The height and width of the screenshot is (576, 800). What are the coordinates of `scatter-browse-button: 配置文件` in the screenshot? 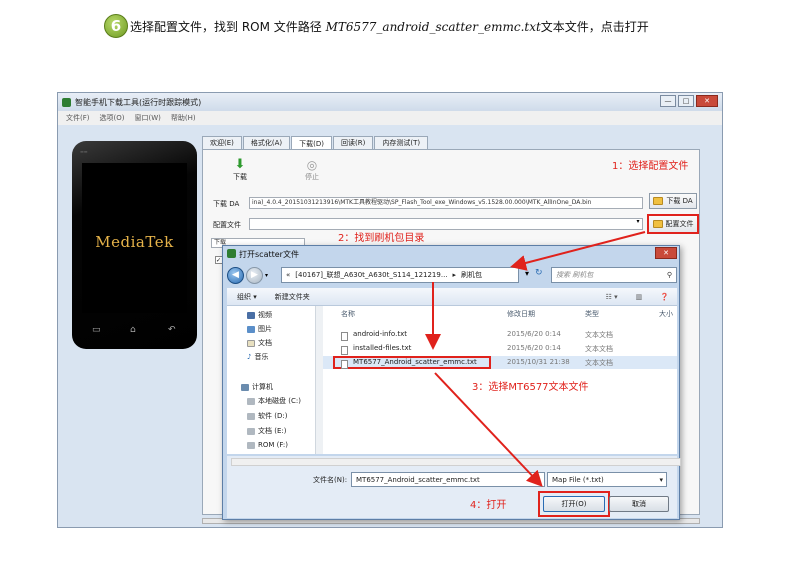 It's located at (673, 224).